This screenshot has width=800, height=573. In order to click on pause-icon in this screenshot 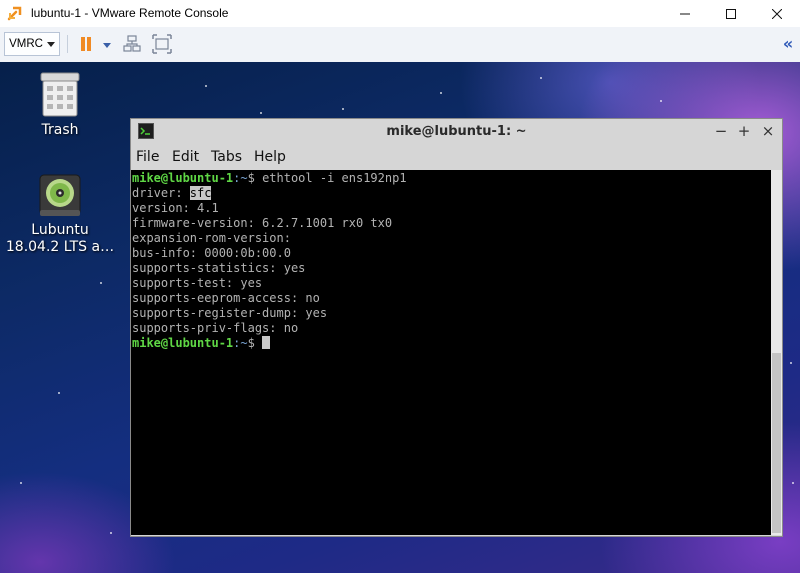, I will do `click(86, 44)`.